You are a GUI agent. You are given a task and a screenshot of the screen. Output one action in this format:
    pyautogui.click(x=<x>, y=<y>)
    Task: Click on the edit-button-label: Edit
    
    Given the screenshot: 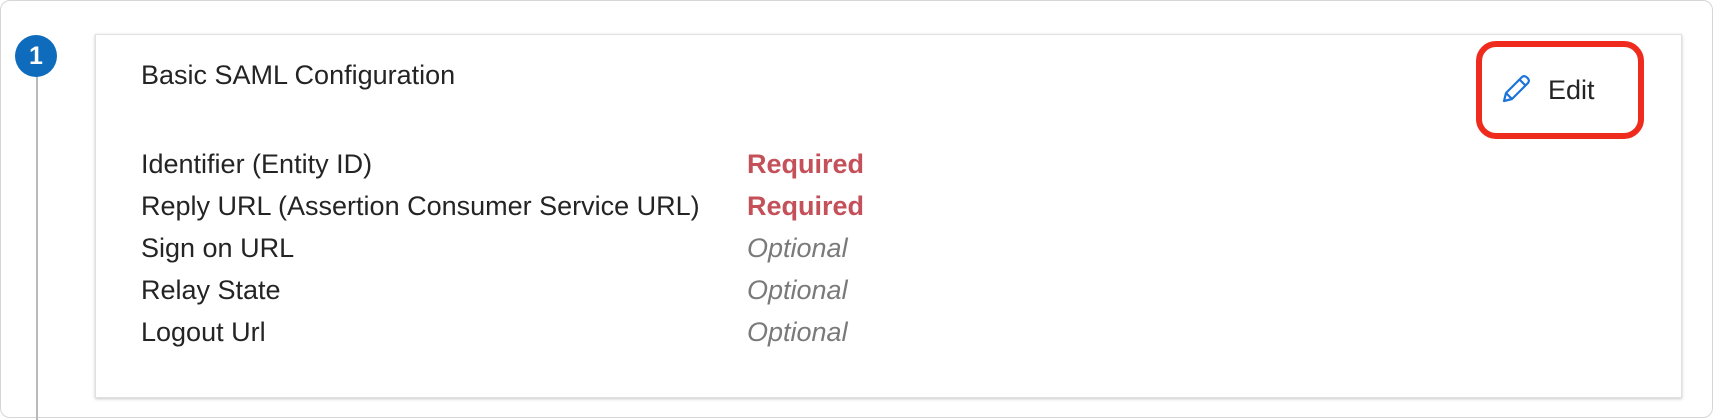 What is the action you would take?
    pyautogui.click(x=1571, y=89)
    